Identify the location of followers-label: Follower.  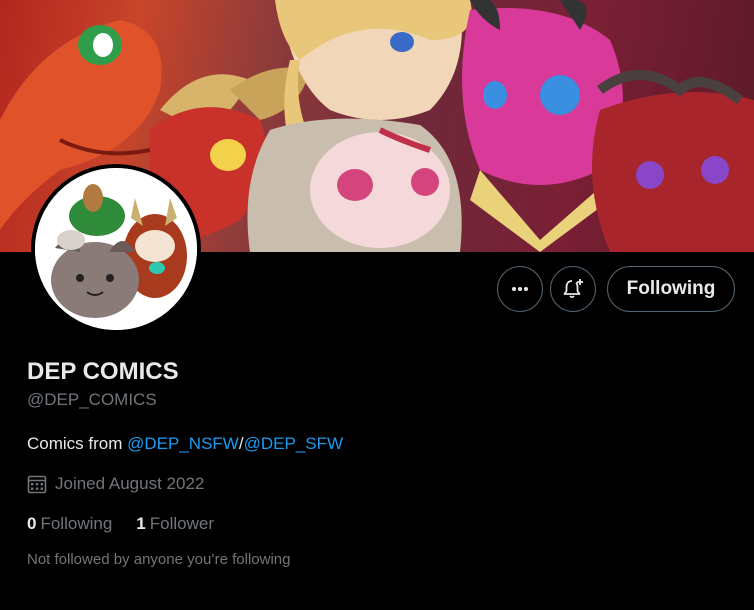
(181, 523).